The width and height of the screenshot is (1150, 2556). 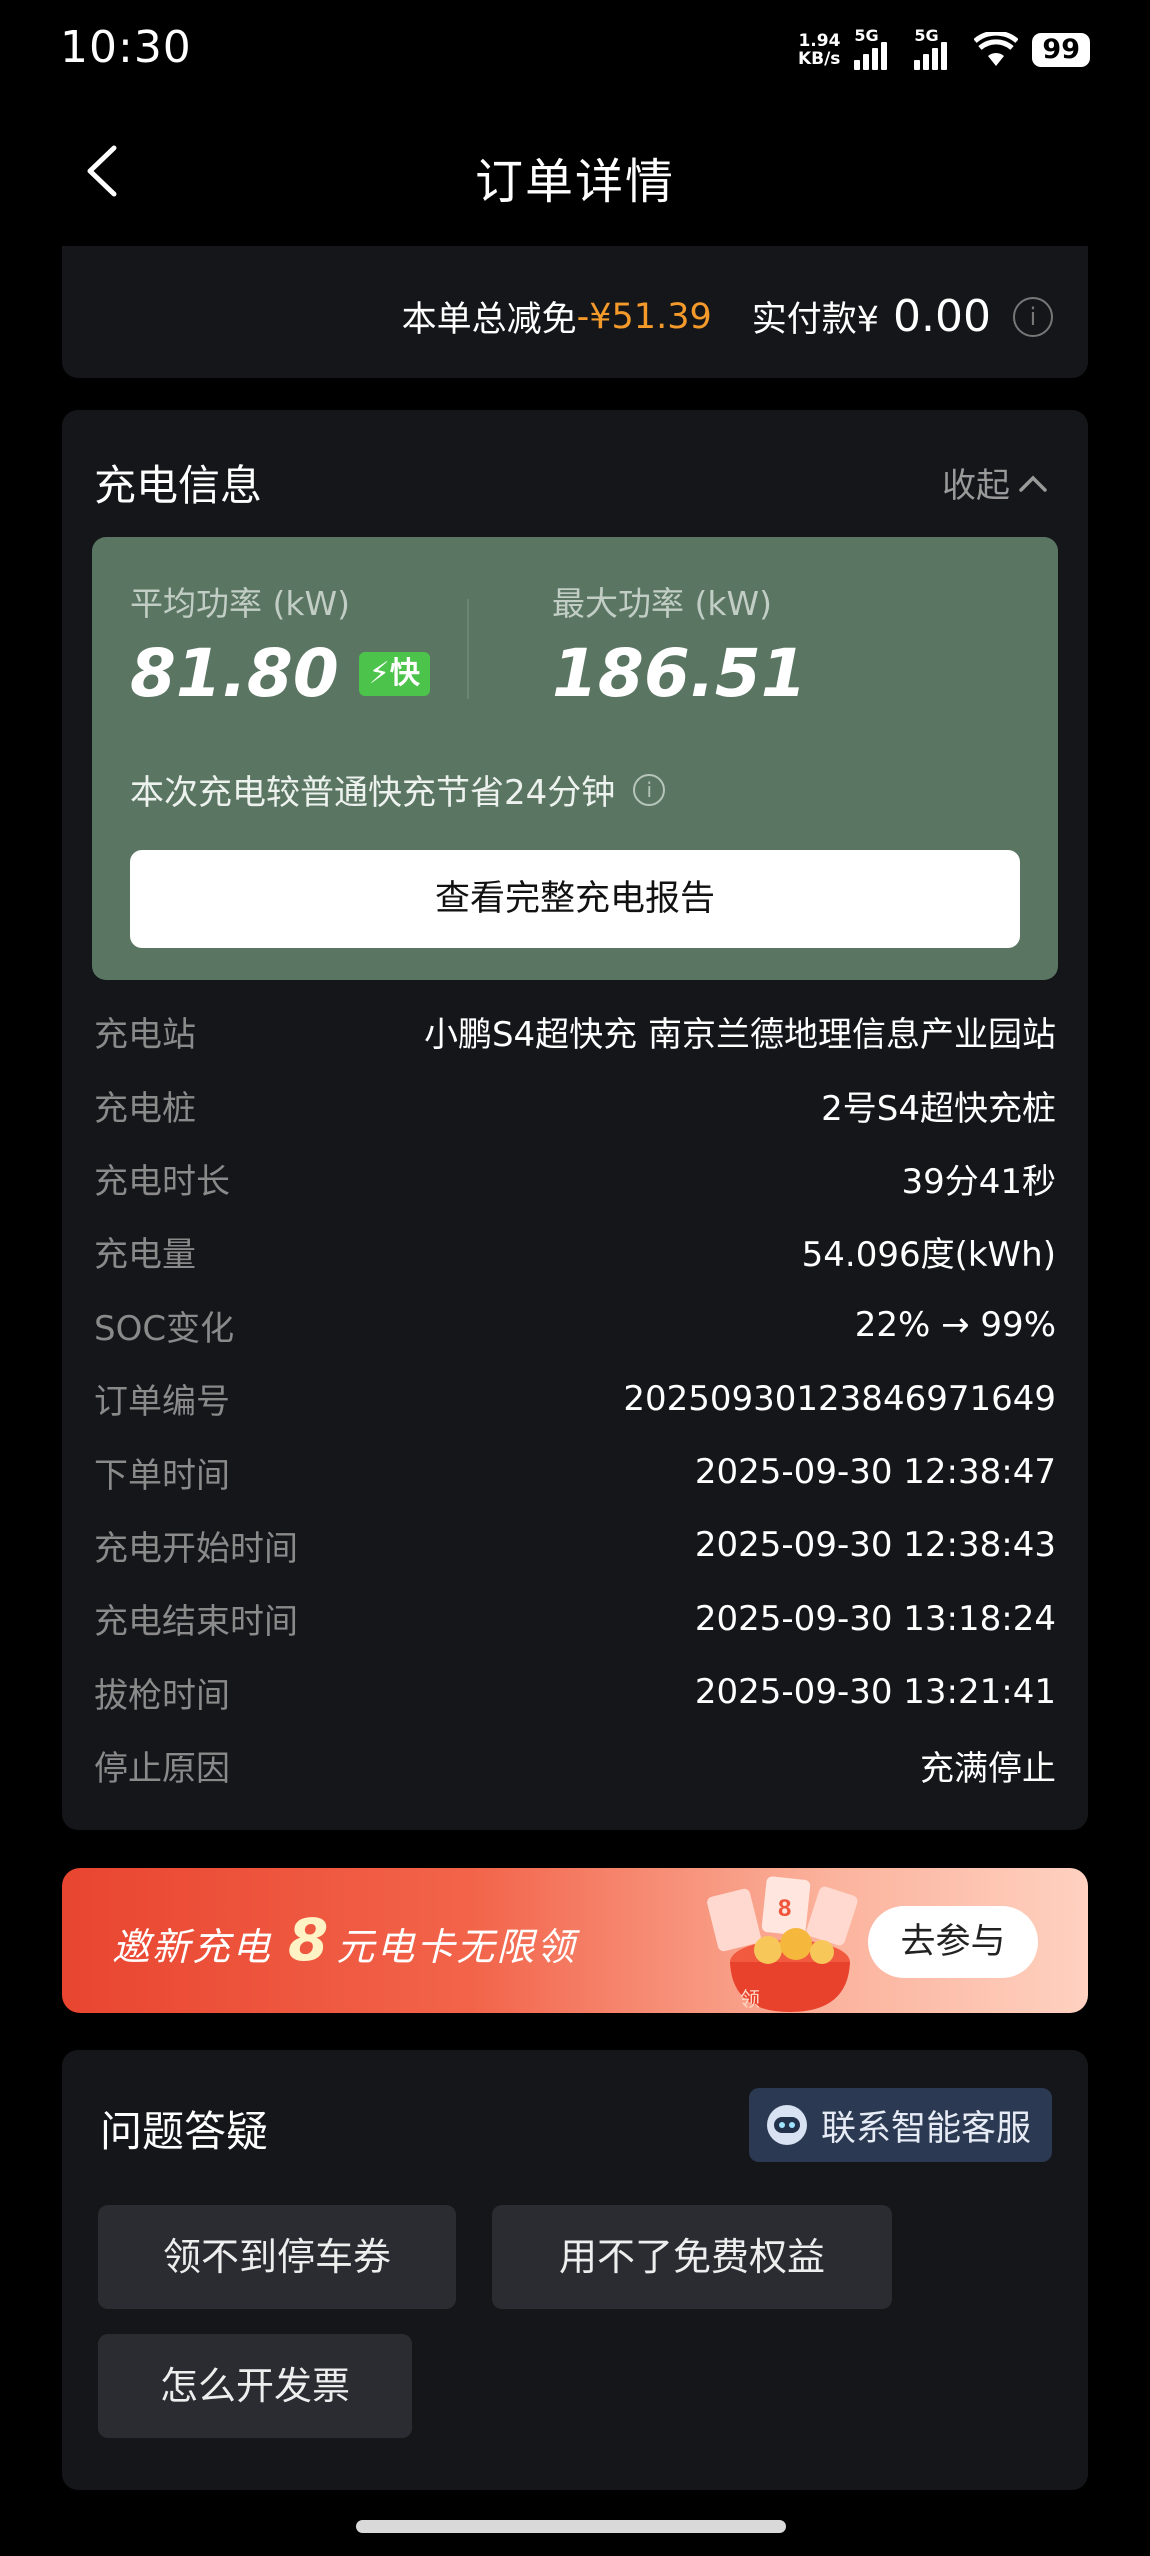 I want to click on detail-label: 充电桩, so click(x=145, y=1108).